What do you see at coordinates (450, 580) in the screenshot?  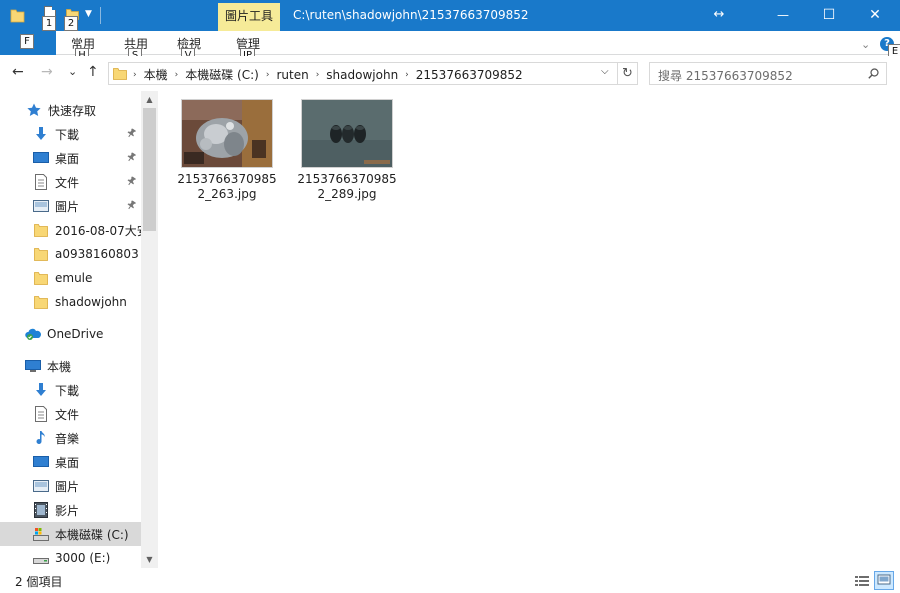 I see `status-bar: 2 個項目` at bounding box center [450, 580].